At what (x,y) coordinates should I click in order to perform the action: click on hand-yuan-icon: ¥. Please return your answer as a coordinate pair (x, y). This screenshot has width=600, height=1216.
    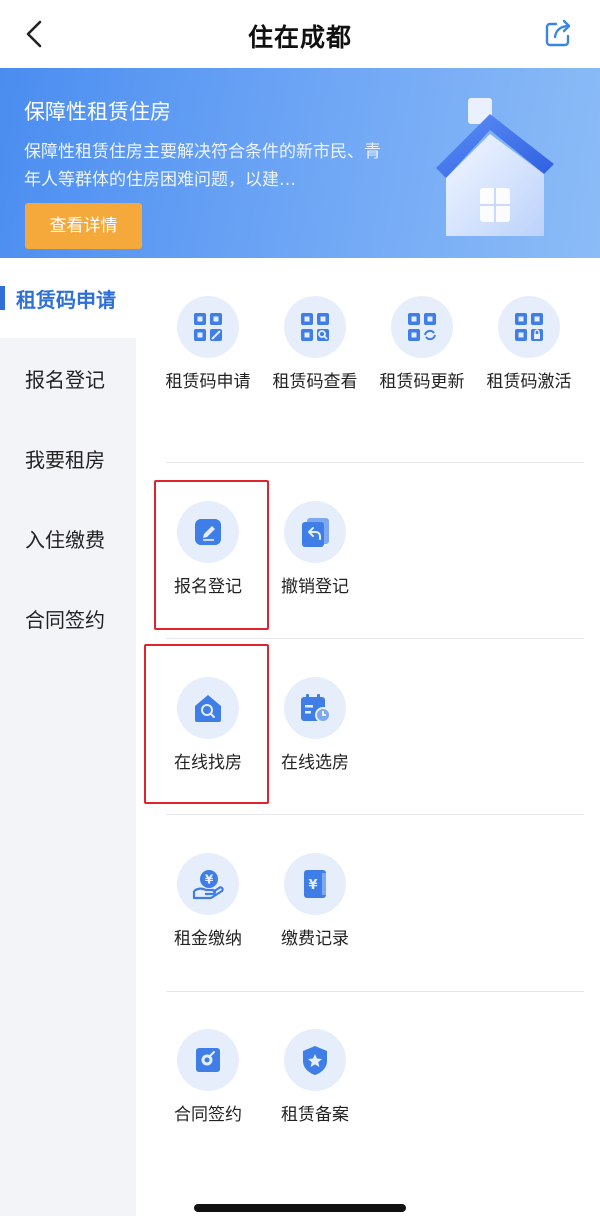
    Looking at the image, I should click on (208, 885).